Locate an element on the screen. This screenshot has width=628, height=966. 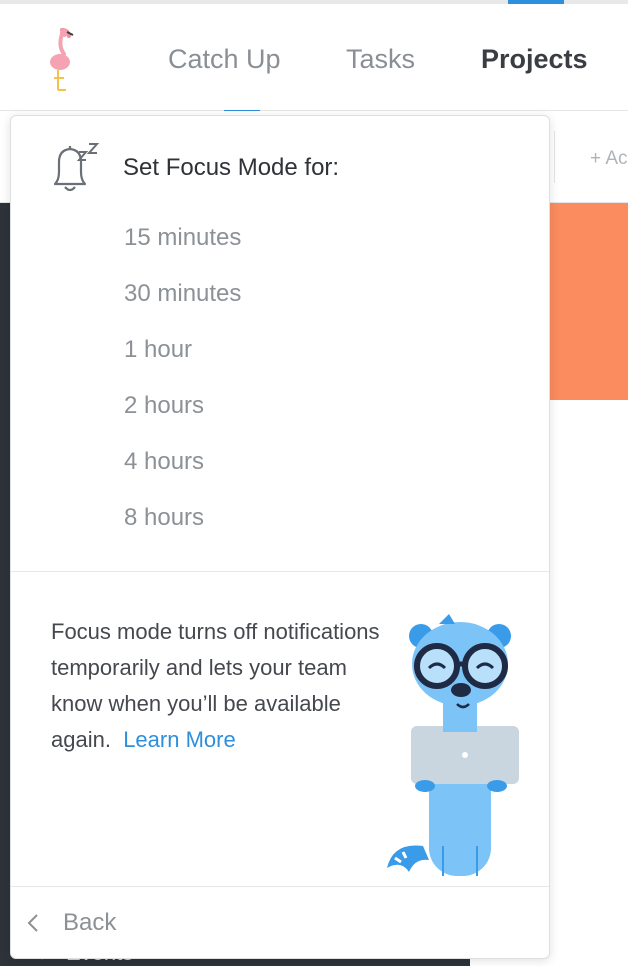
duration-option-15-minutes: 15 minutes is located at coordinates (182, 238).